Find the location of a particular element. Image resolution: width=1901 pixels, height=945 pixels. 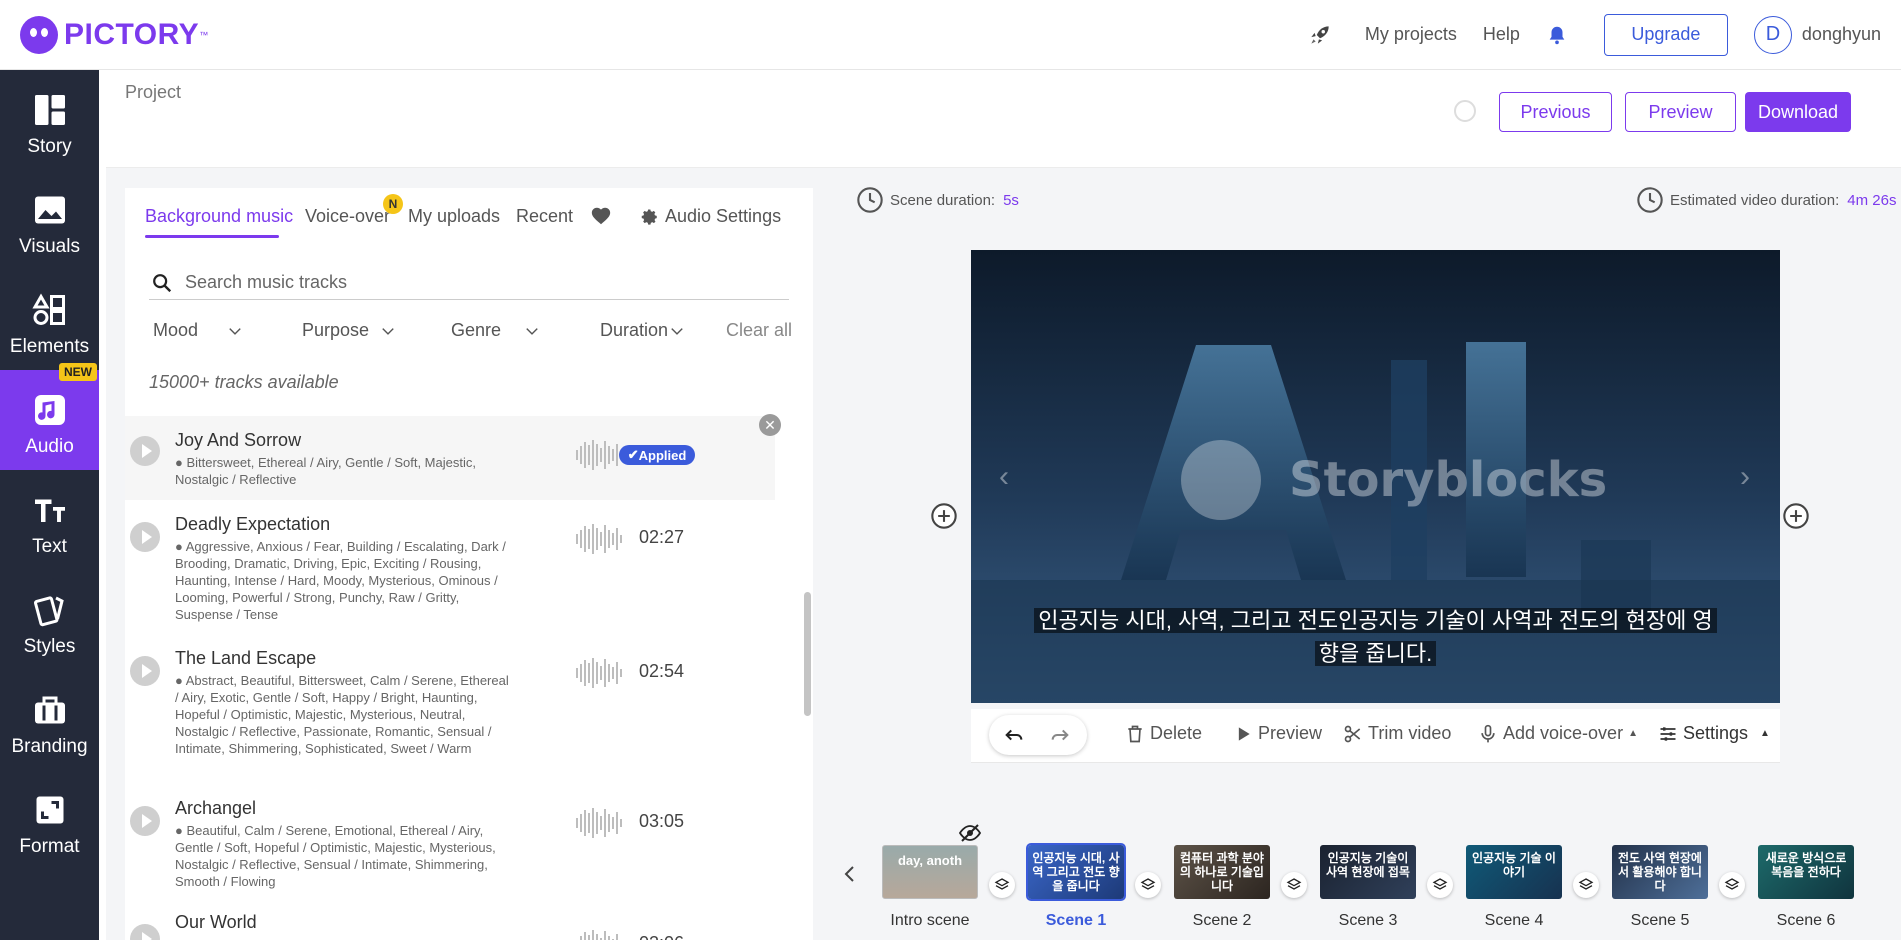

scene-label: Scene 3 is located at coordinates (1368, 921).